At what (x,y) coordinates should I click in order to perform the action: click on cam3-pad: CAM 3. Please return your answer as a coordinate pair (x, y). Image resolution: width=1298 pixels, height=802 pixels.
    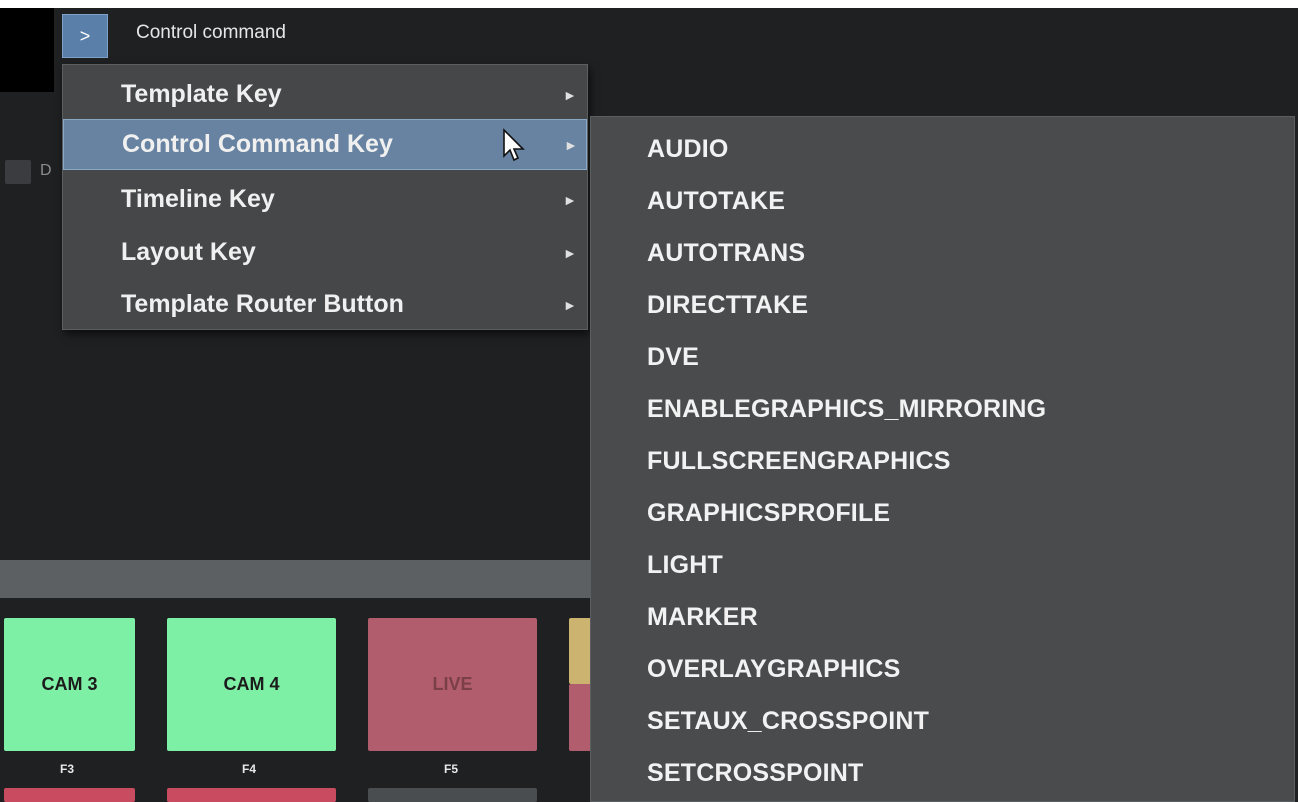
    Looking at the image, I should click on (69, 684).